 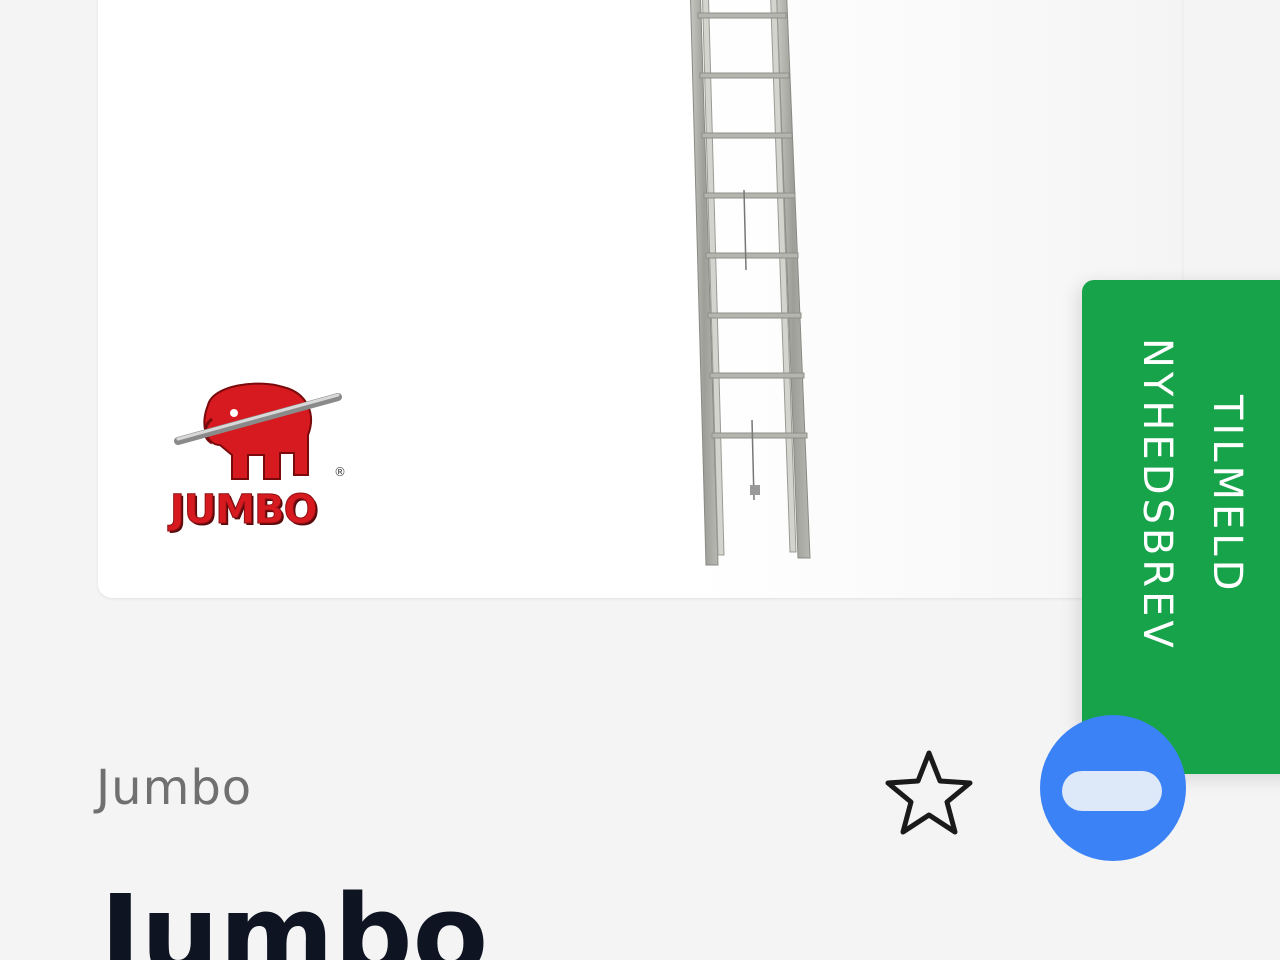 What do you see at coordinates (340, 472) in the screenshot?
I see `registered-mark: ®` at bounding box center [340, 472].